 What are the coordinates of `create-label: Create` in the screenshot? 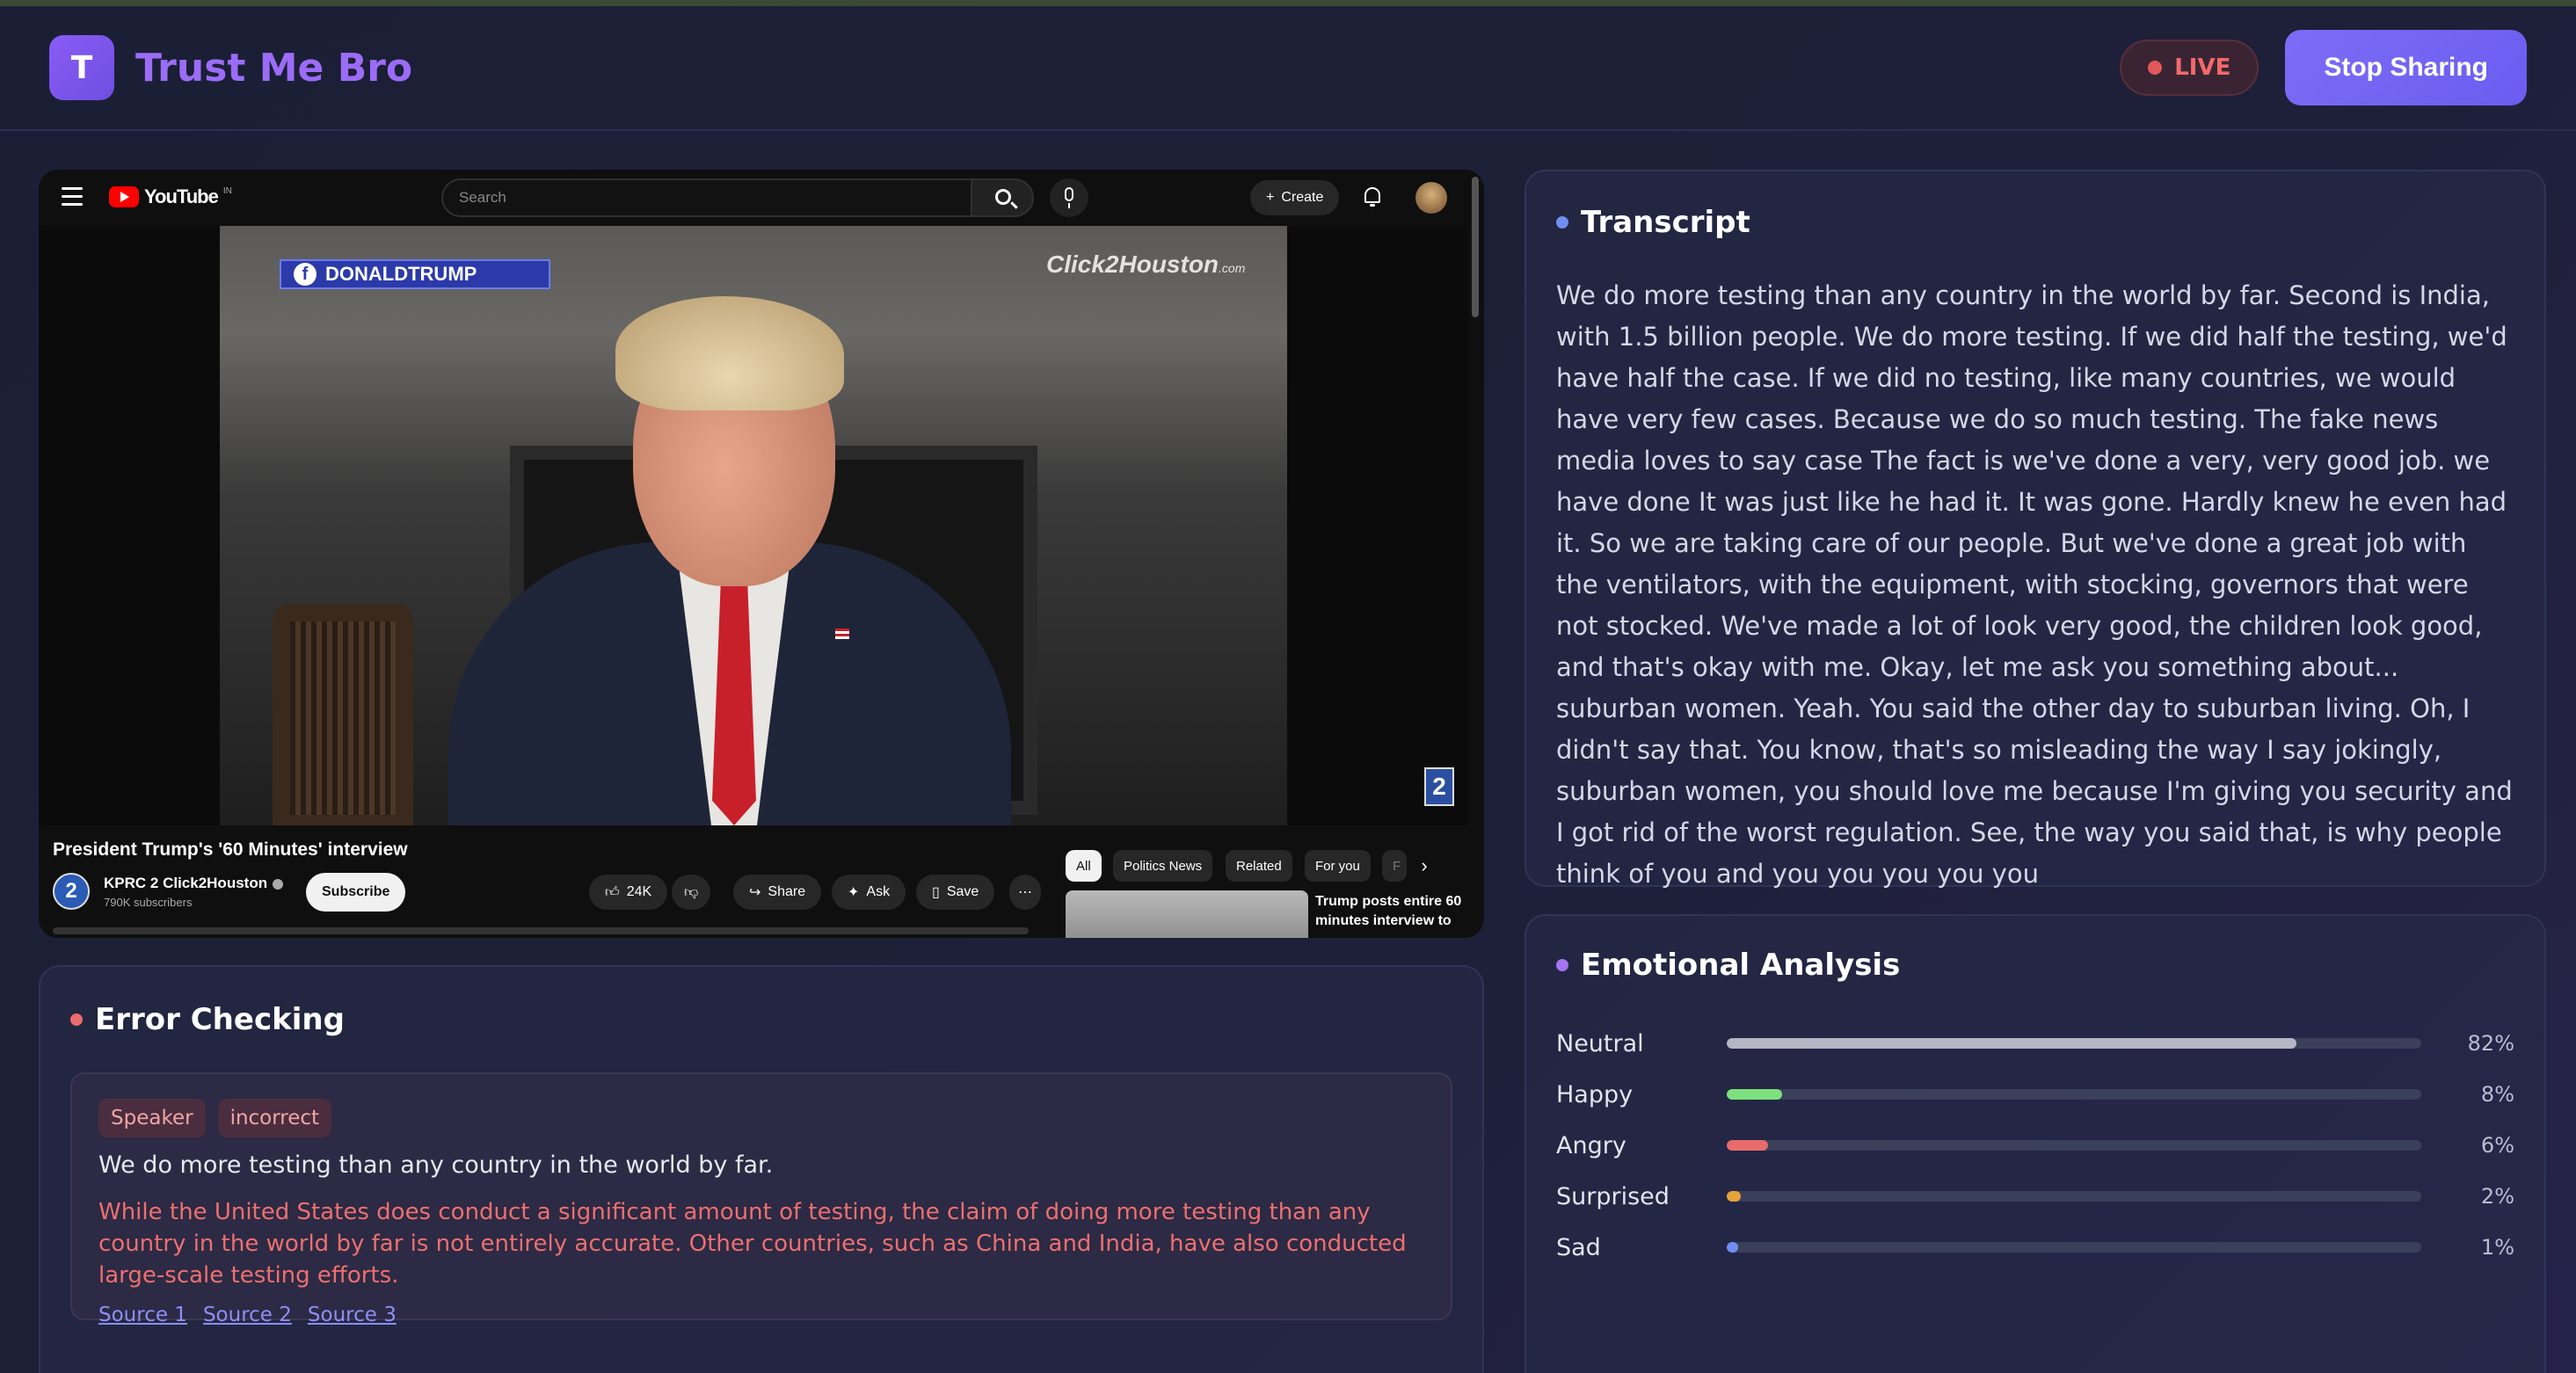 It's located at (1302, 197).